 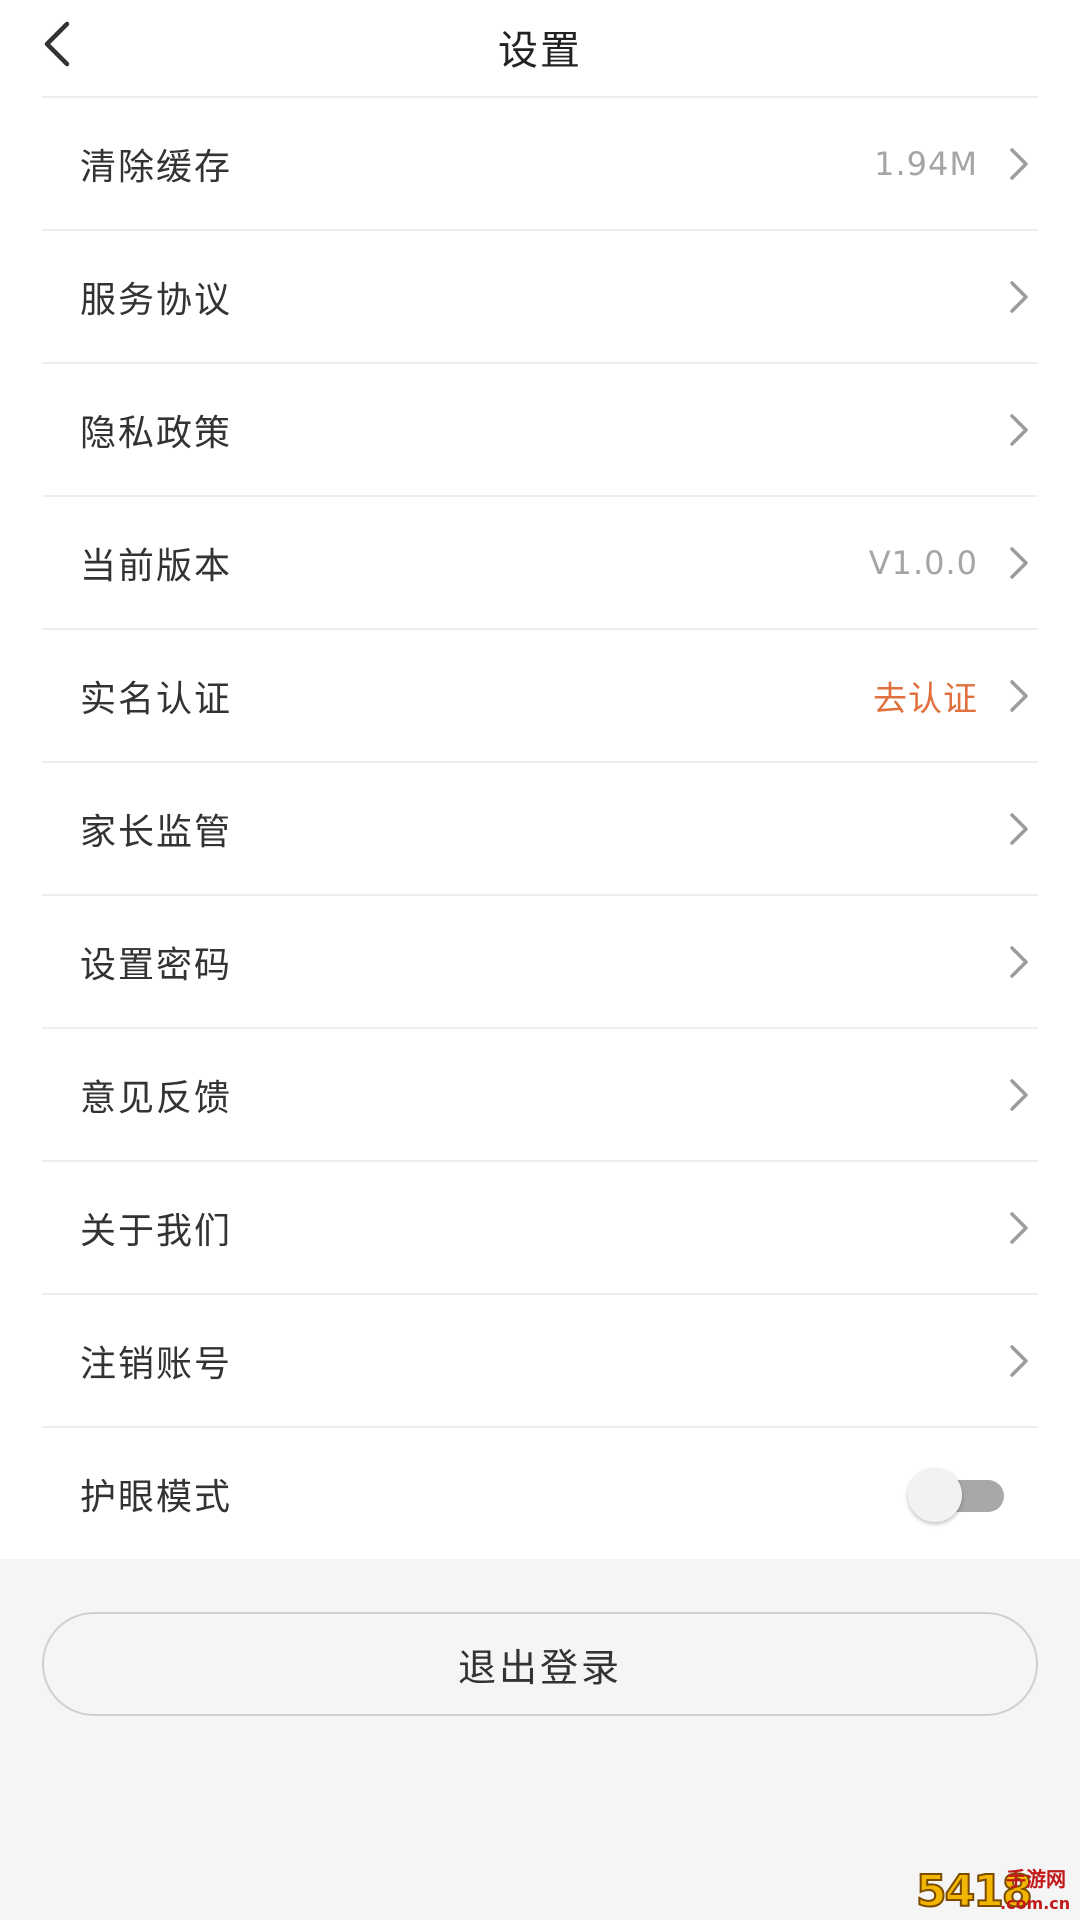 What do you see at coordinates (540, 162) in the screenshot?
I see `setting-clear-cache: 清除缓存 1.94M` at bounding box center [540, 162].